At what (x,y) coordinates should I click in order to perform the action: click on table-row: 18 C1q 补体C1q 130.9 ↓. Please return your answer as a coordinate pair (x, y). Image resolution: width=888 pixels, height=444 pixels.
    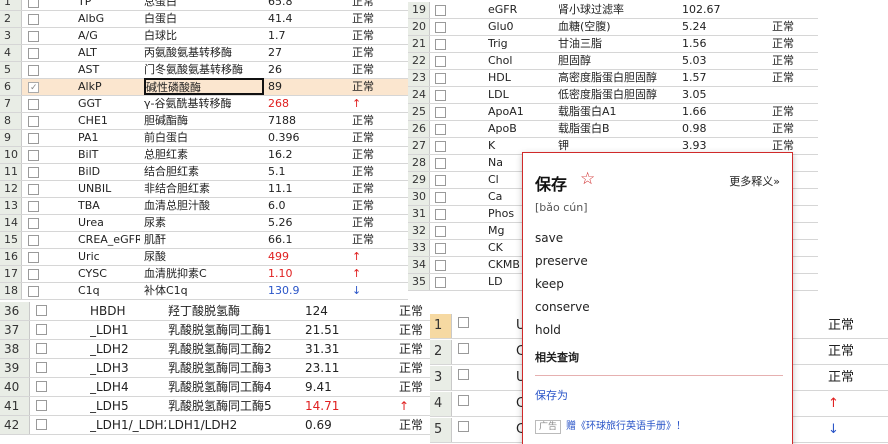
    Looking at the image, I should click on (207, 291).